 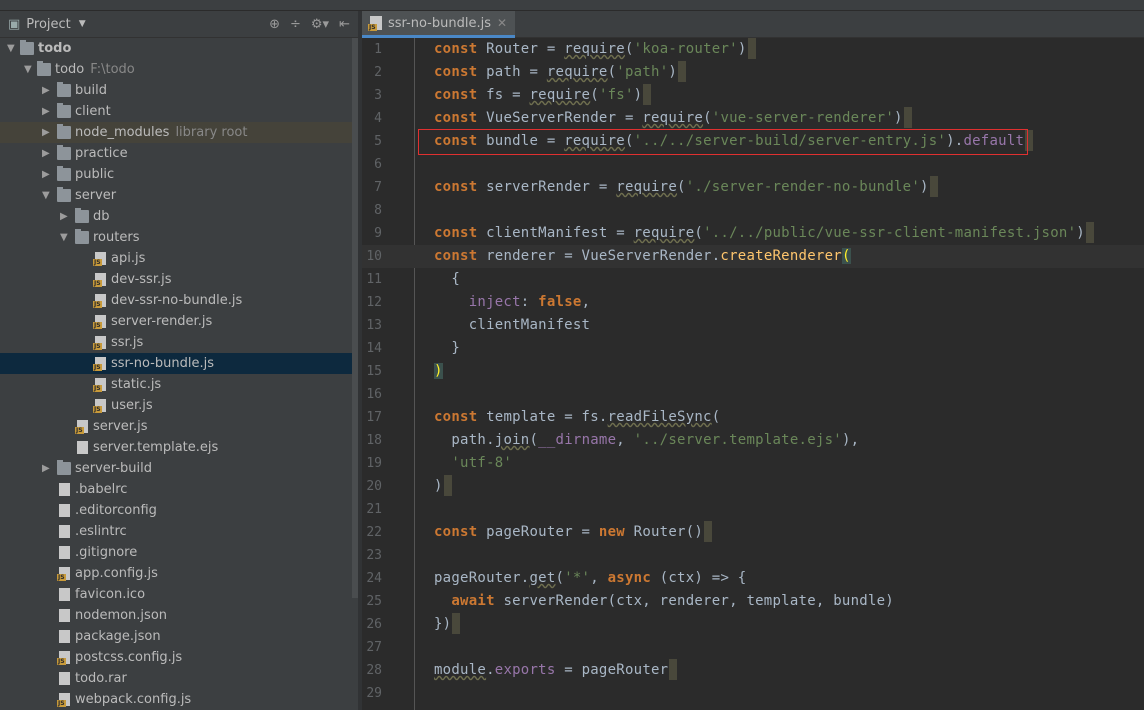 I want to click on tree-item: JS ssr.js, so click(x=179, y=342).